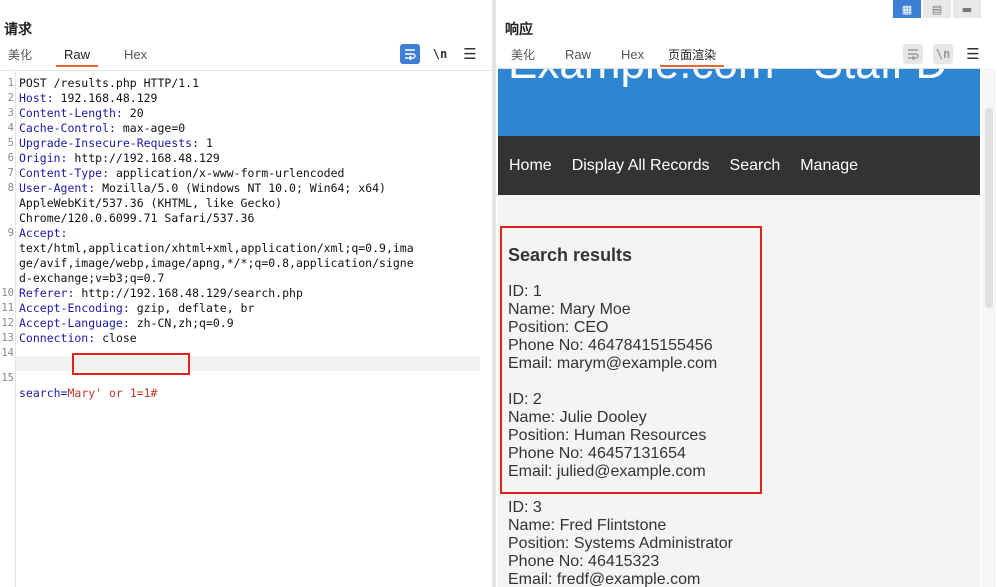 This screenshot has width=997, height=587. What do you see at coordinates (570, 255) in the screenshot?
I see `results-heading: Search results` at bounding box center [570, 255].